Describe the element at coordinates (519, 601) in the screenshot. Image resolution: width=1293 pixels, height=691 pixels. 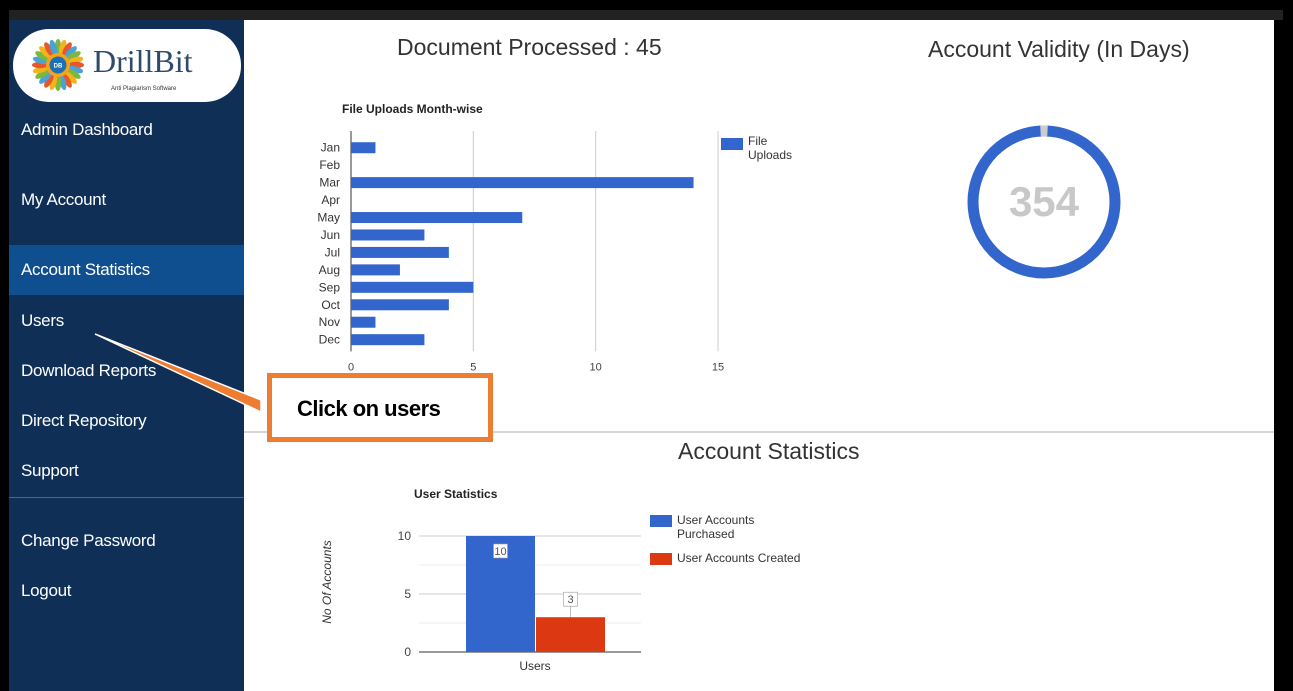
I see `user-statistics-chart: 0 5 10 10 3 Users` at that location.